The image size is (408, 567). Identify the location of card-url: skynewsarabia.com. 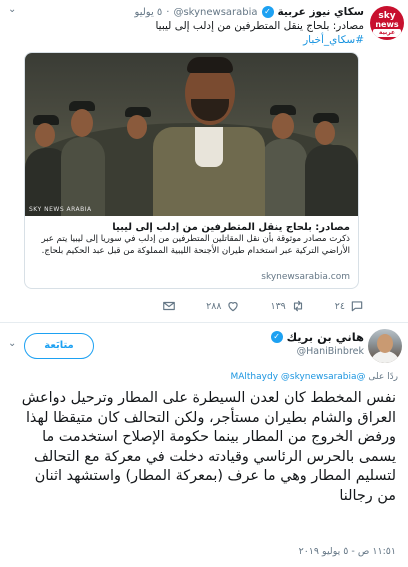
(191, 277).